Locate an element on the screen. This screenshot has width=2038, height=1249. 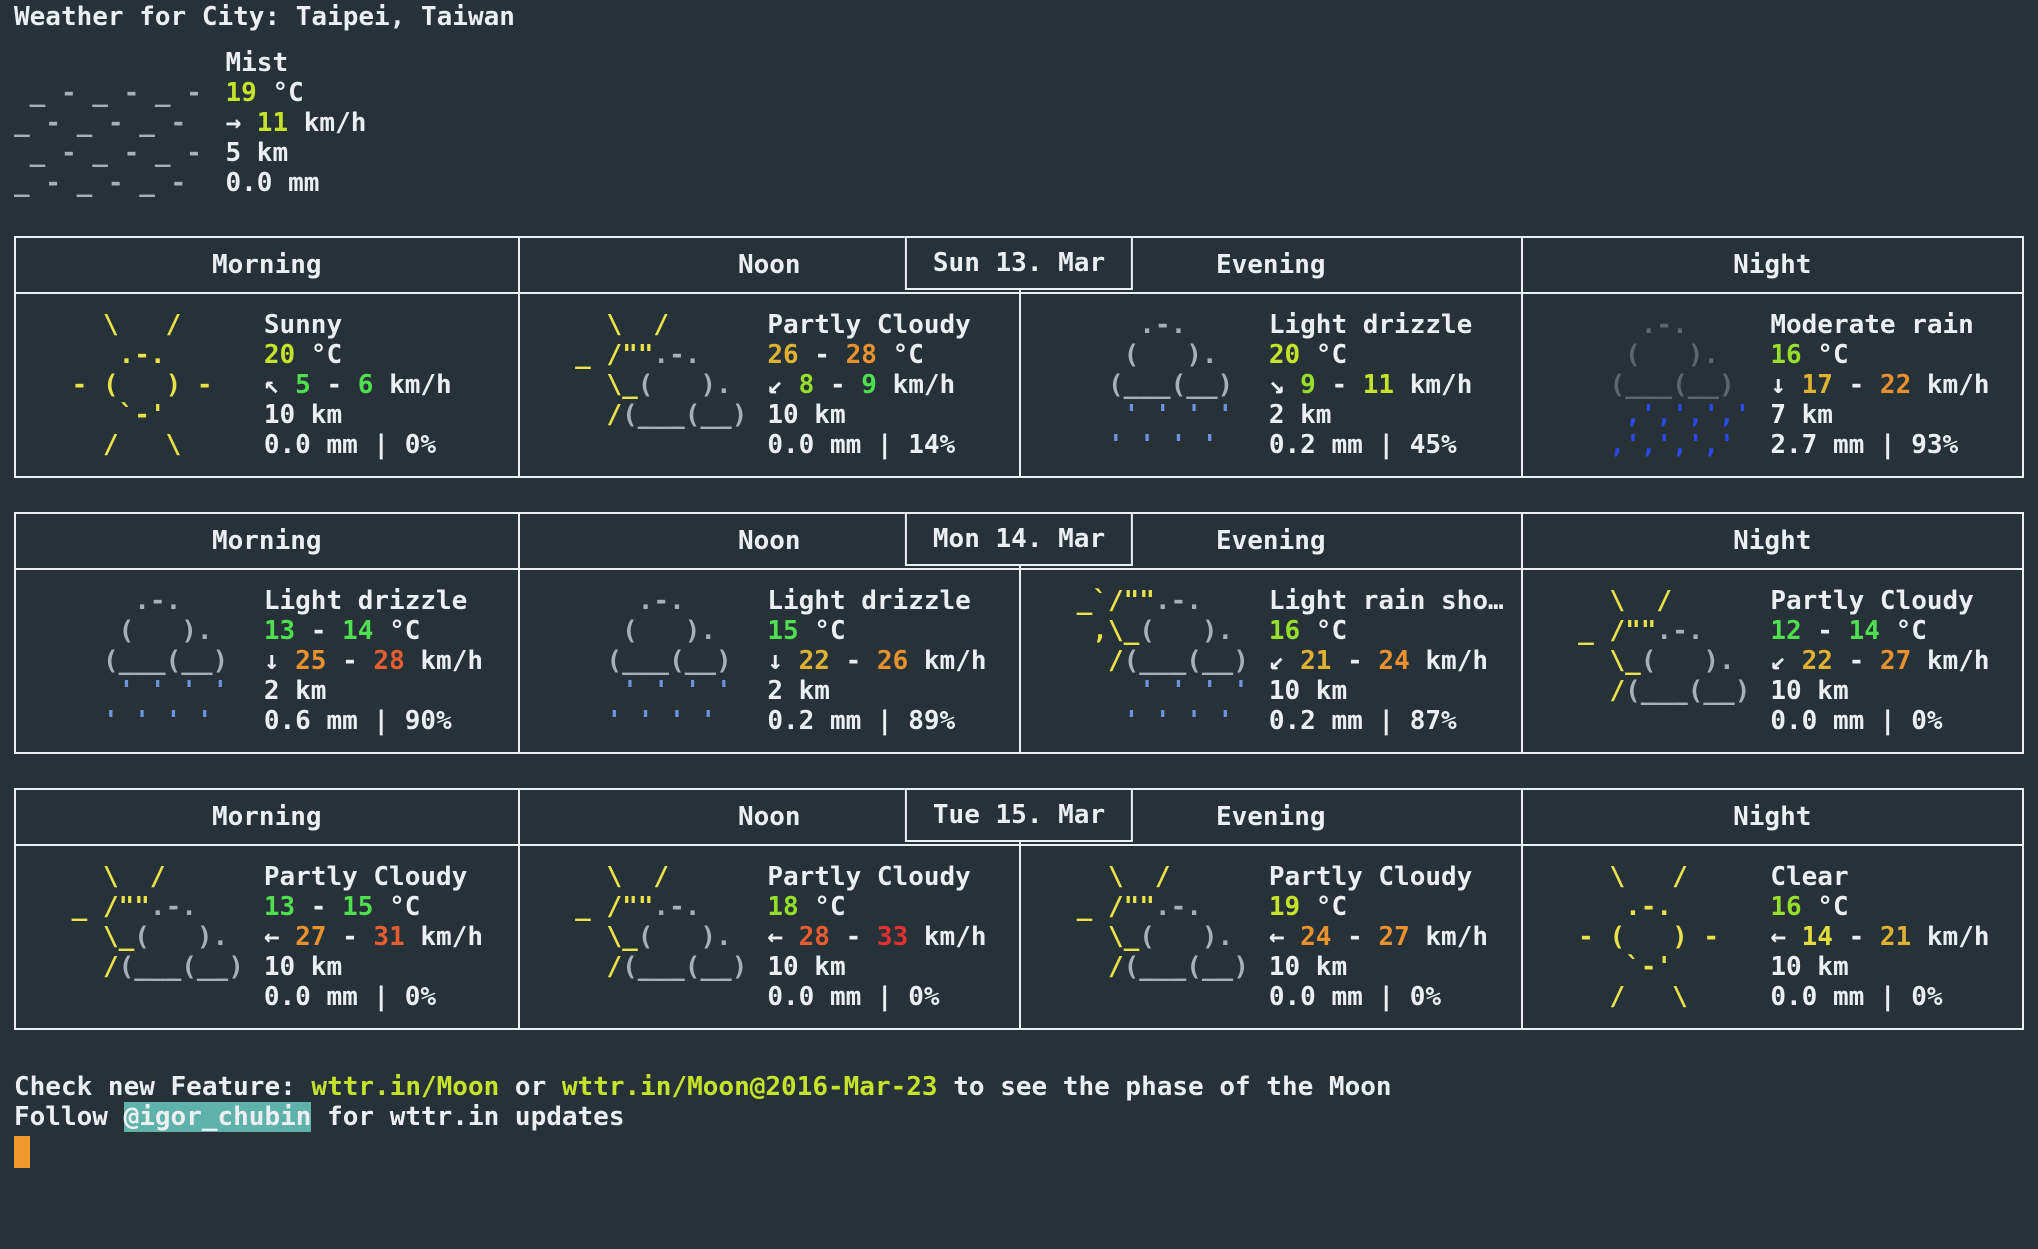
text-segment: Sunny is located at coordinates (303, 325).